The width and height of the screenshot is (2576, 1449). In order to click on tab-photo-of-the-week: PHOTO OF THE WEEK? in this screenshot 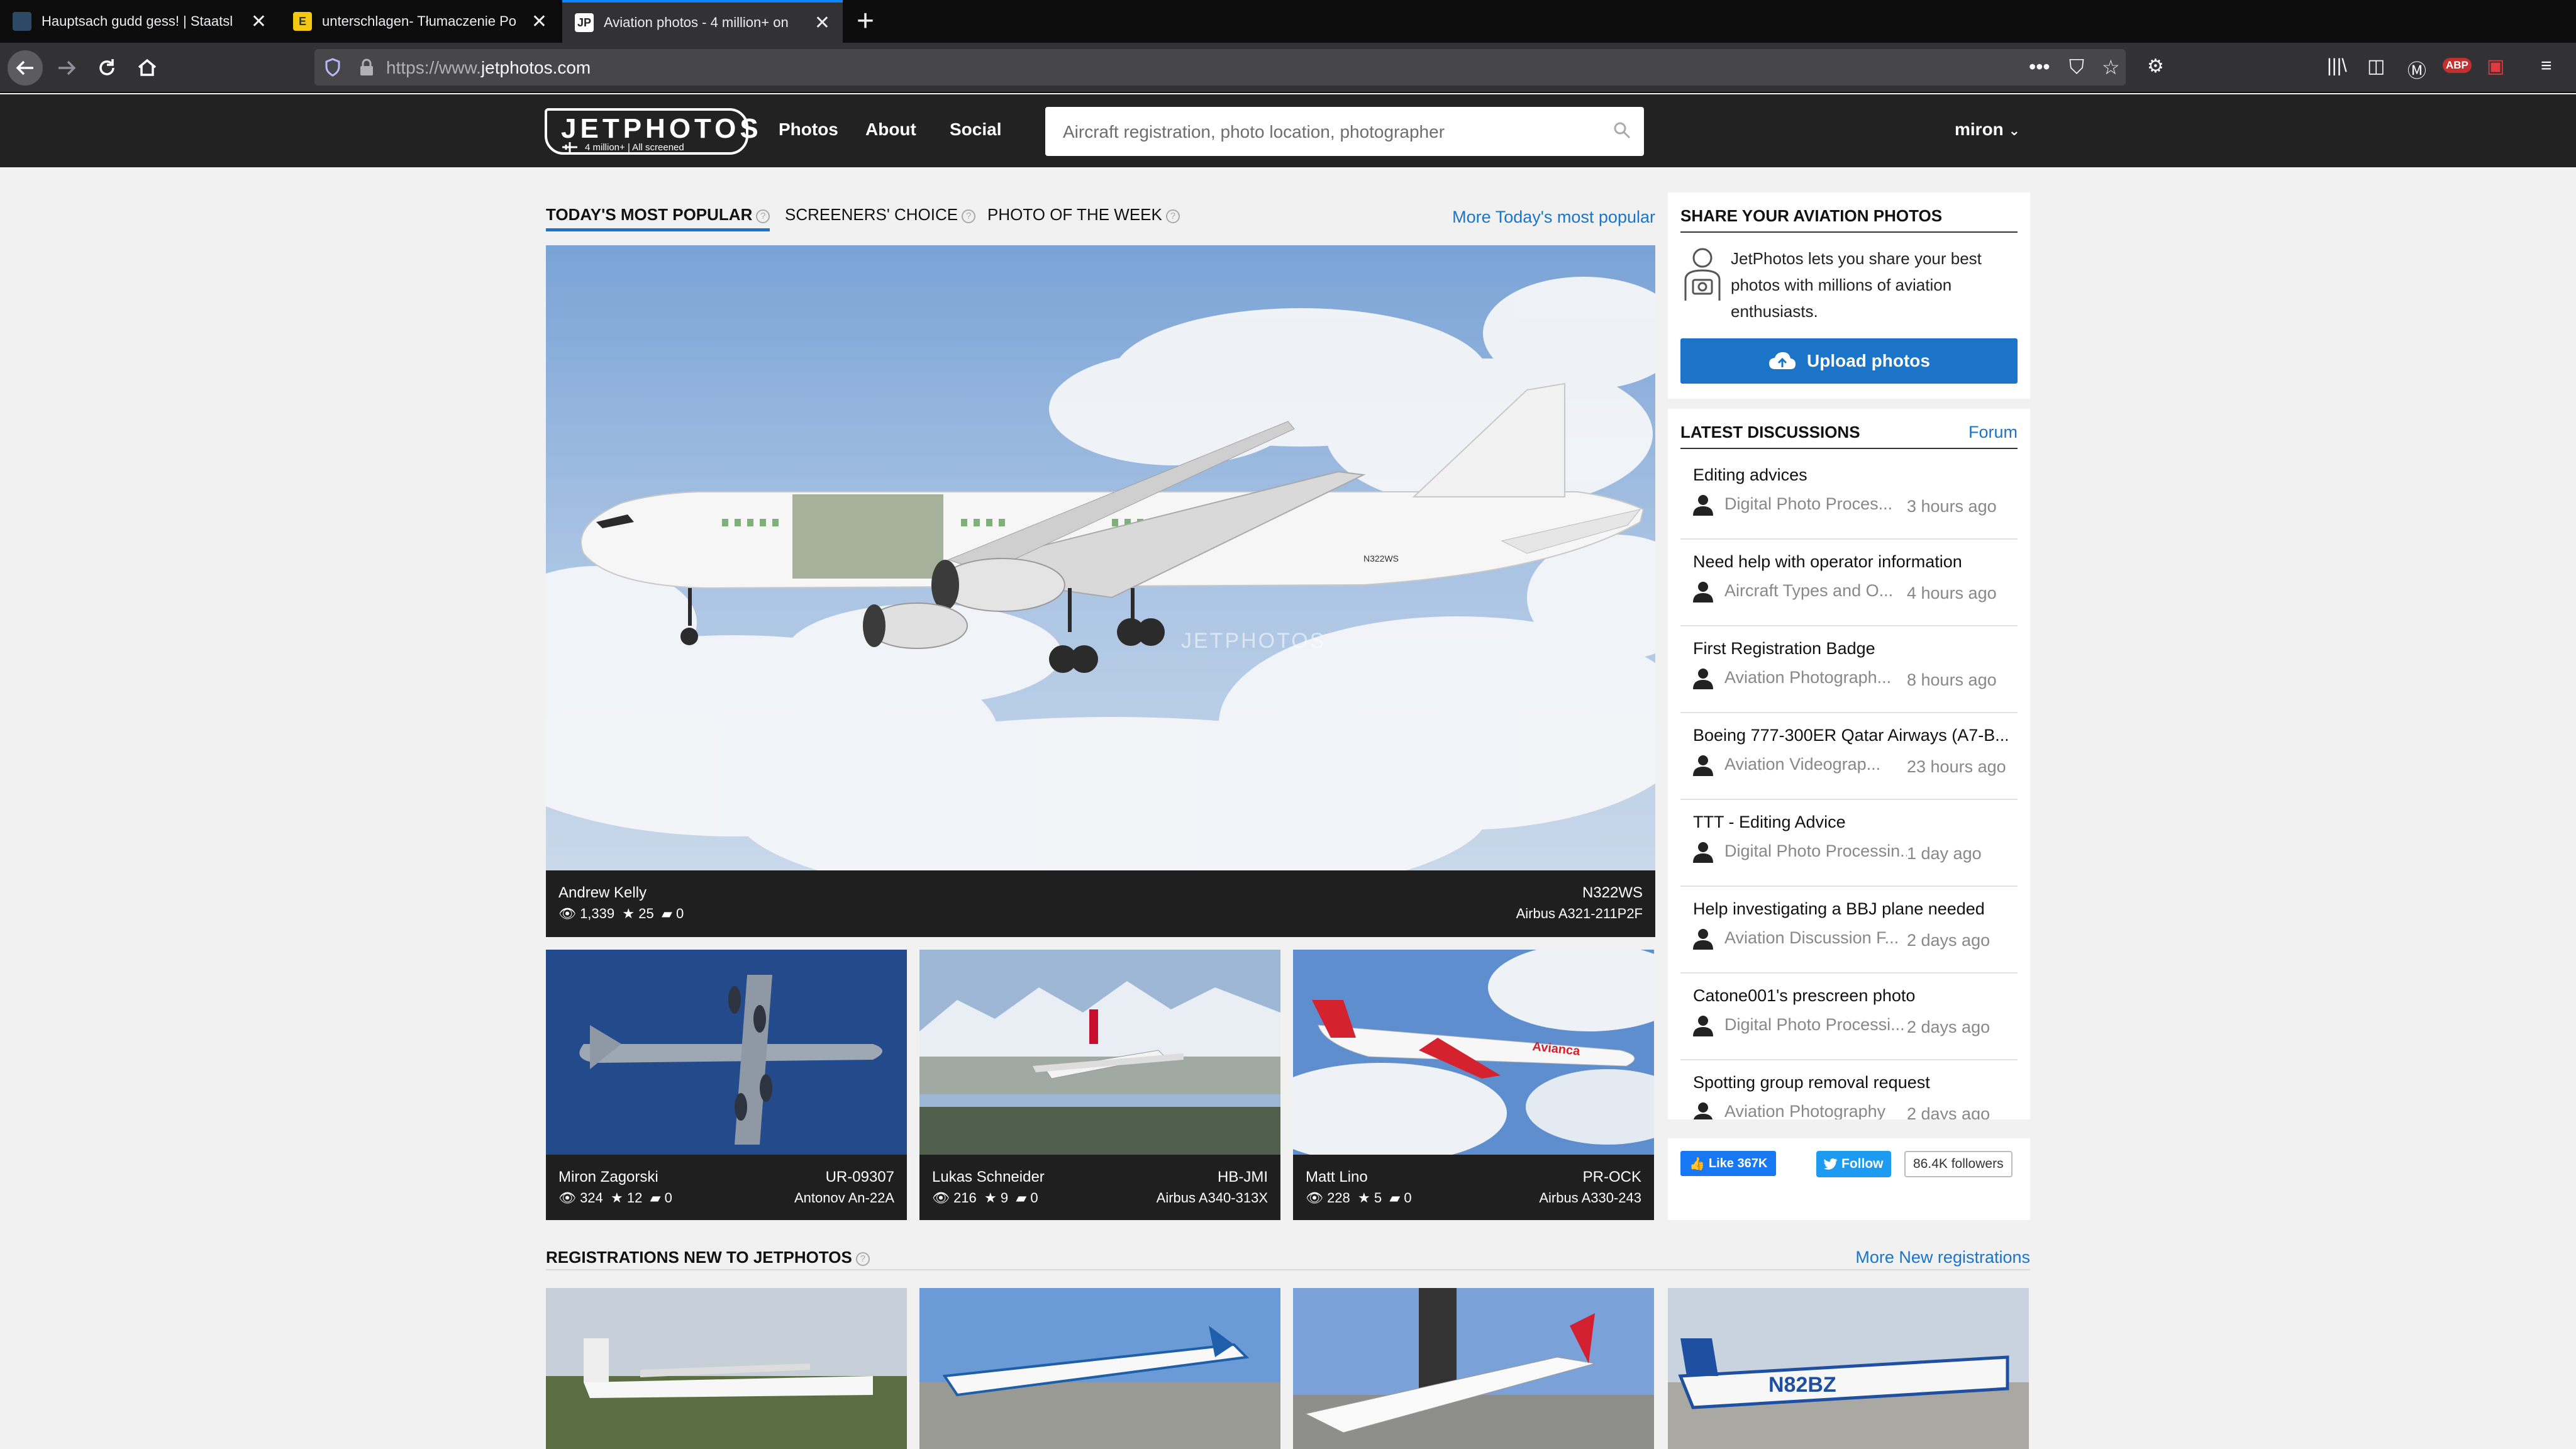, I will do `click(1083, 215)`.